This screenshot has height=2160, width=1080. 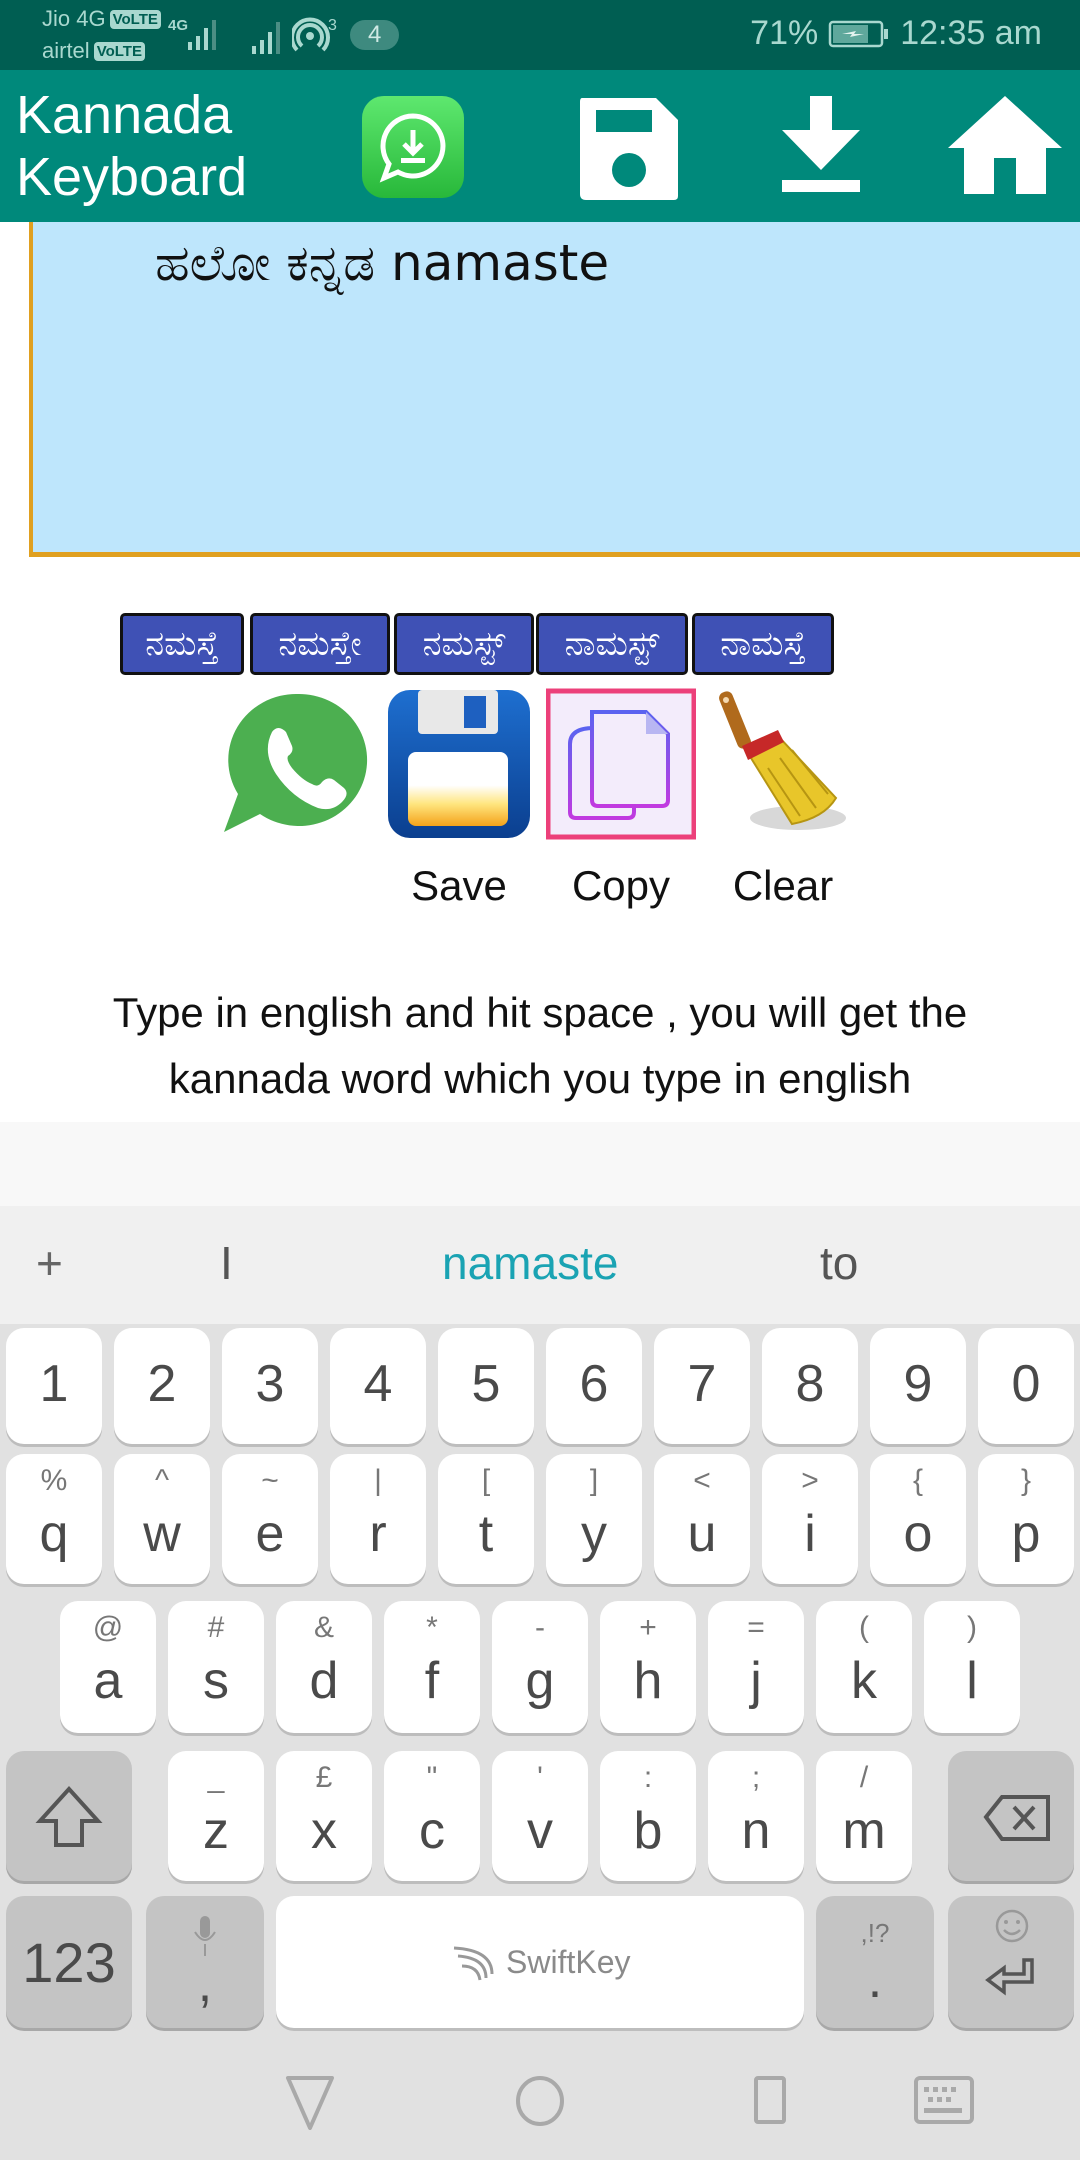 I want to click on period-key: ,!? ., so click(x=875, y=1962).